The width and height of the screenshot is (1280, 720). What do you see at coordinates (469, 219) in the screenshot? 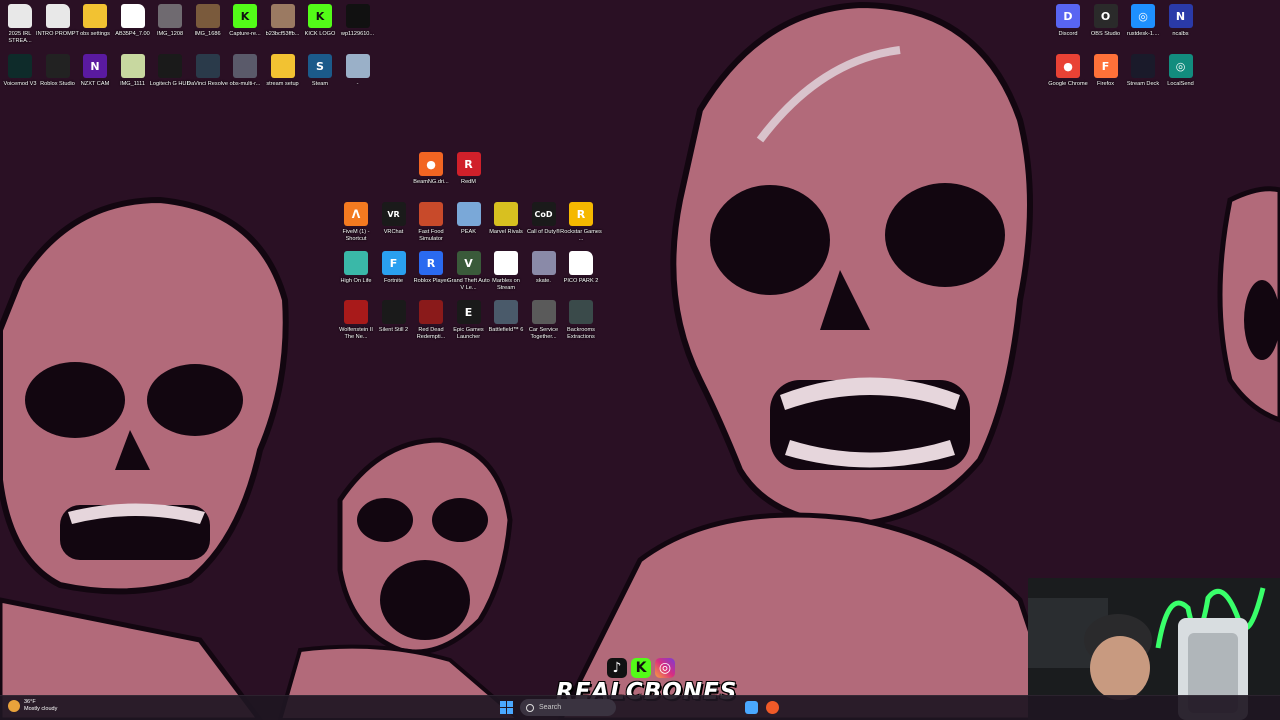
I see `desktop-icon: PEAK` at bounding box center [469, 219].